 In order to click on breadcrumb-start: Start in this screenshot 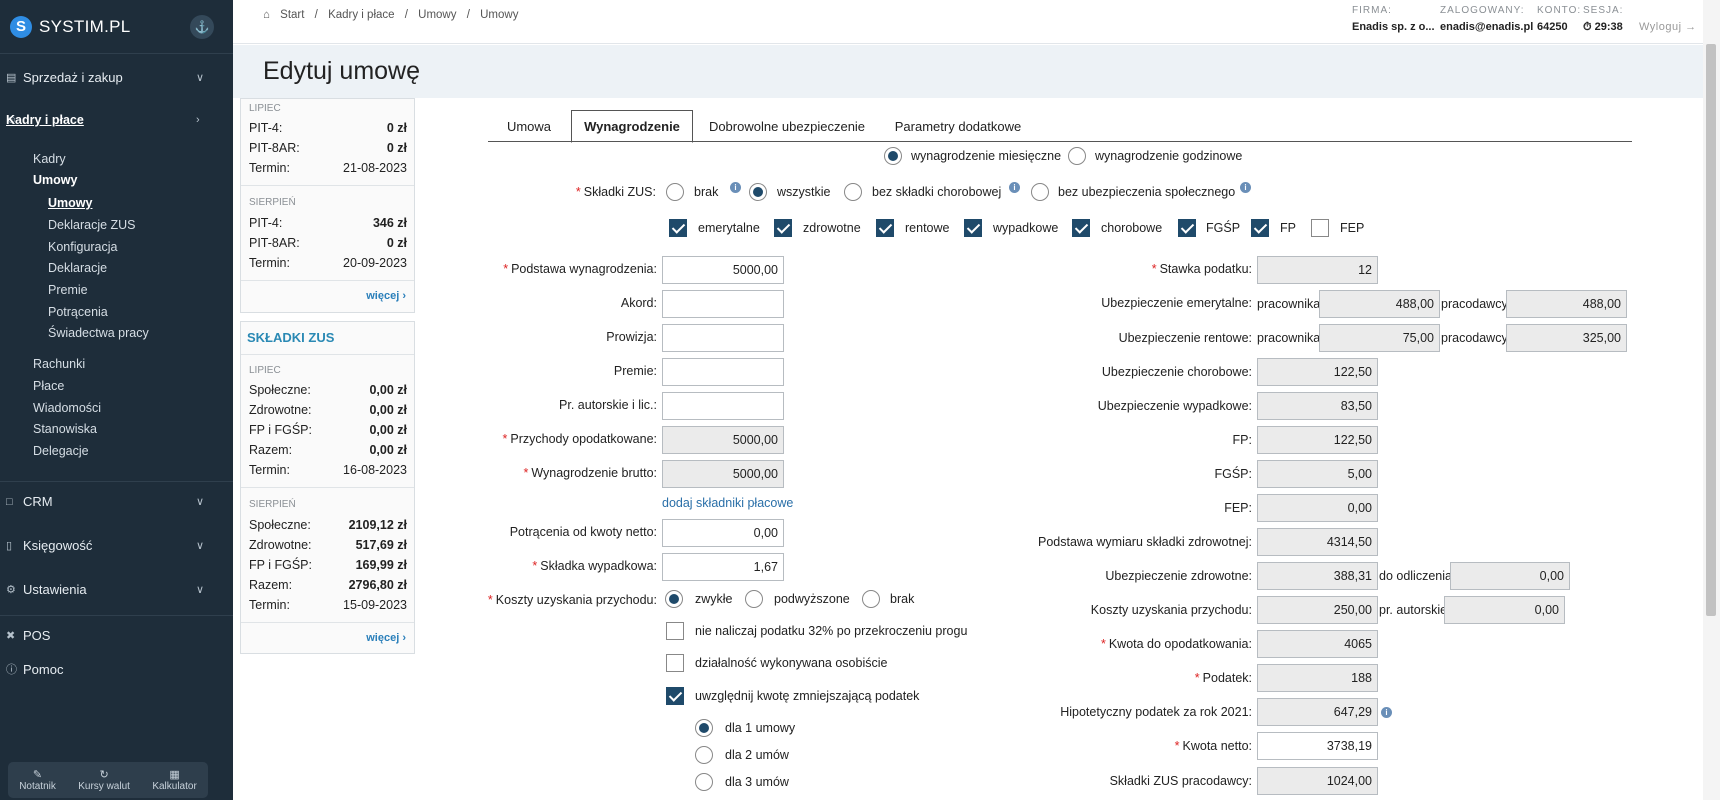, I will do `click(292, 15)`.